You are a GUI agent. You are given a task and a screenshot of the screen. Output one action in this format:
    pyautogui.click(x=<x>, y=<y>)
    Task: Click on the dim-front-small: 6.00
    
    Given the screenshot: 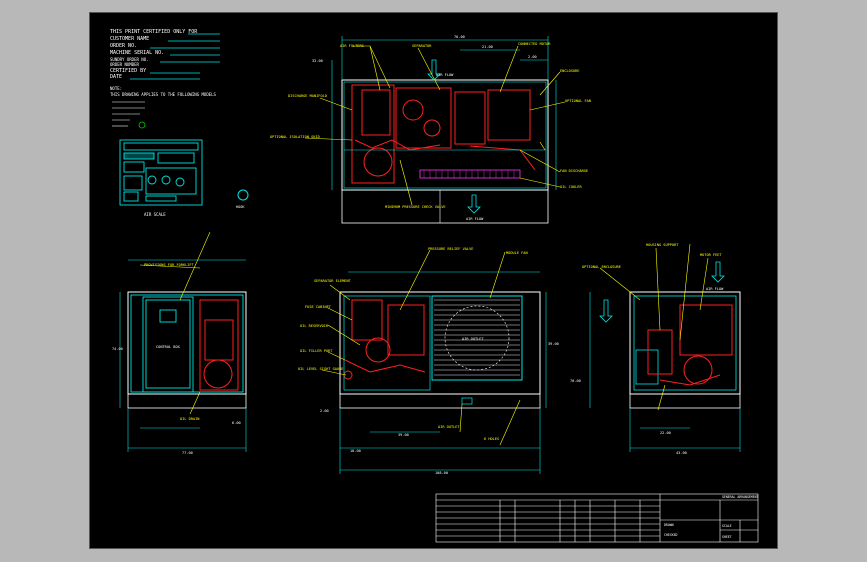 What is the action you would take?
    pyautogui.click(x=236, y=423)
    